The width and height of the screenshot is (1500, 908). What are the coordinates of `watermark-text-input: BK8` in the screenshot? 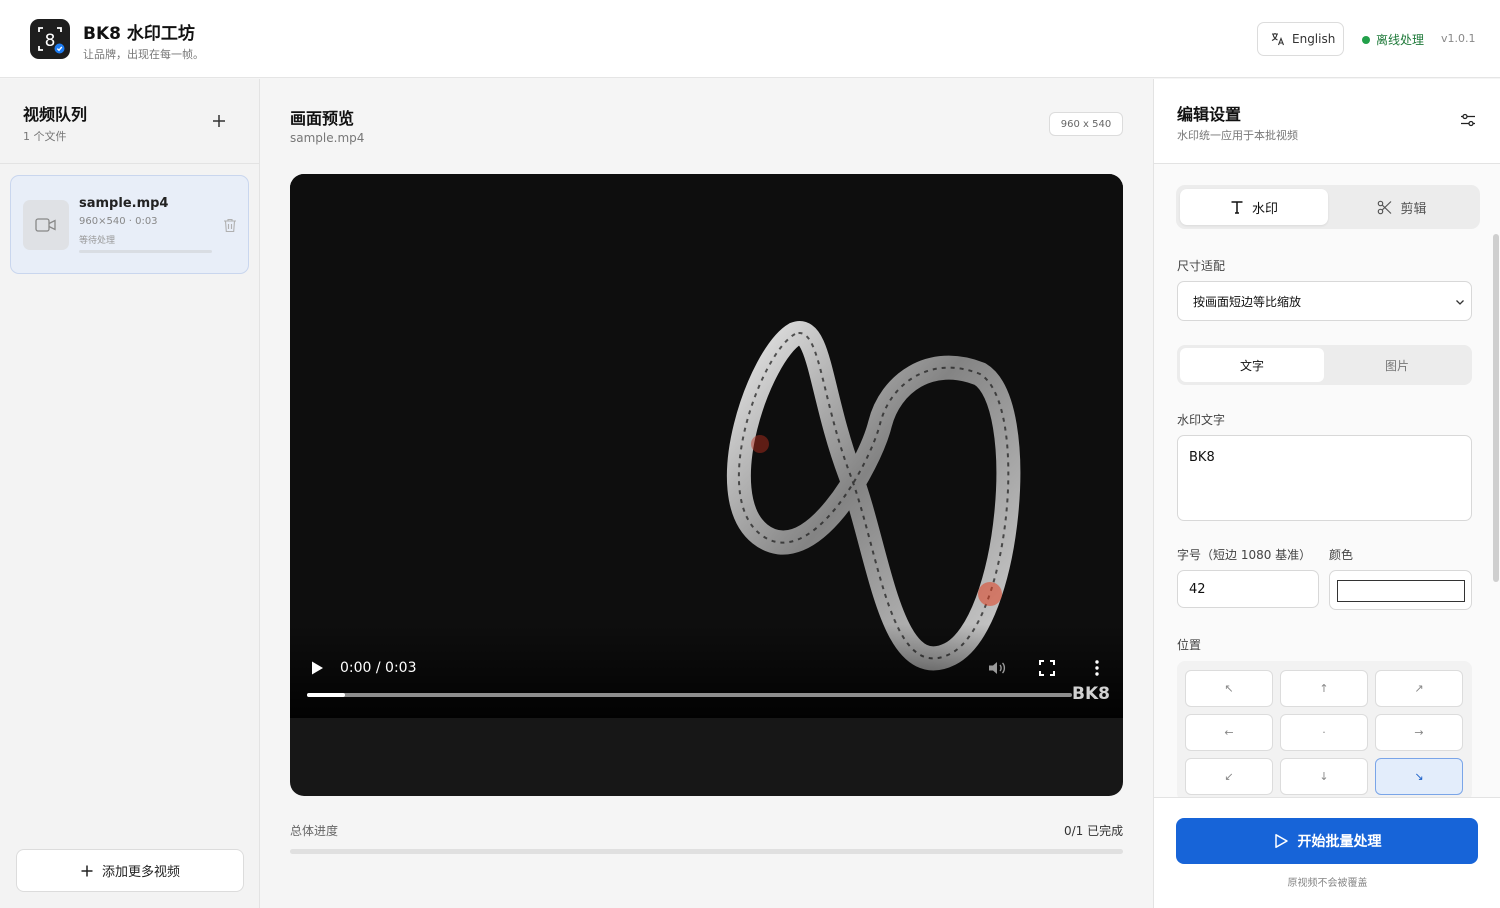 It's located at (1324, 478).